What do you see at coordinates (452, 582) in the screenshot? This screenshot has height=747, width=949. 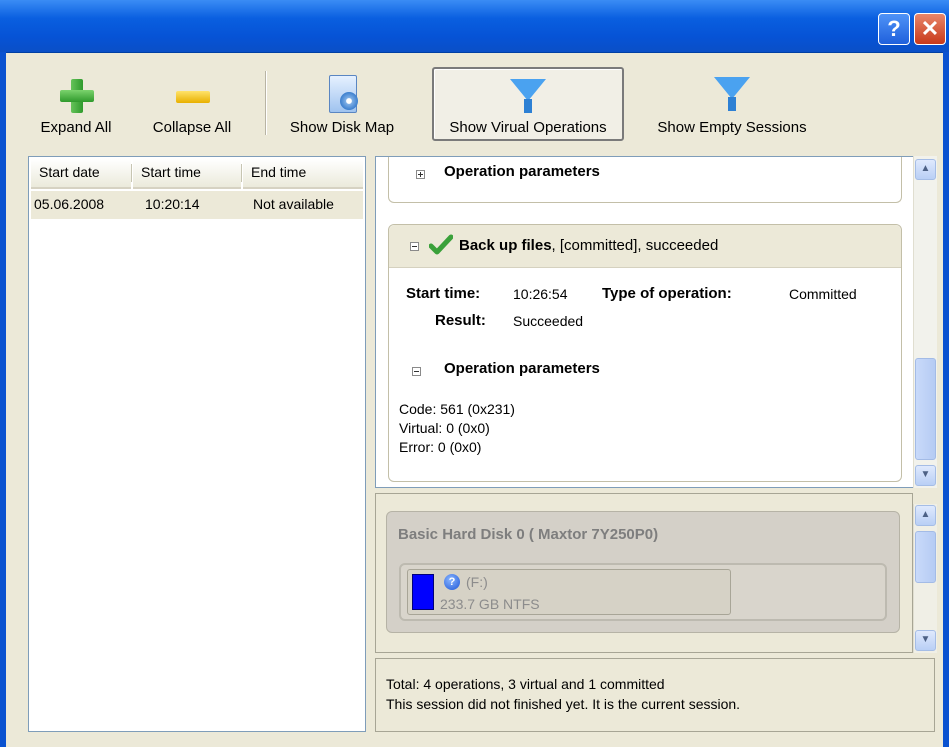 I see `question-icon: ?` at bounding box center [452, 582].